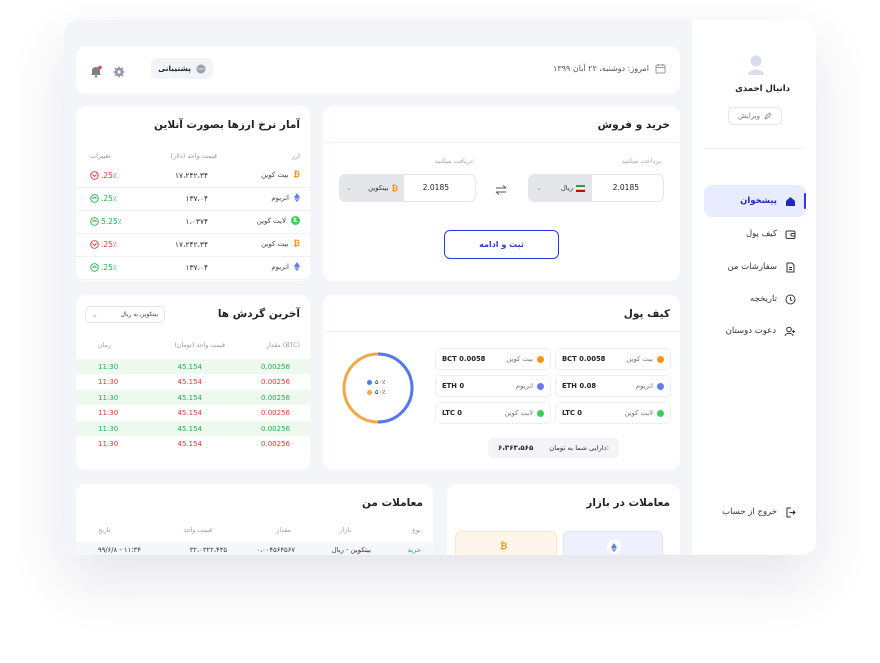  What do you see at coordinates (283, 345) in the screenshot?
I see `col-amount: مقدار (BTC)` at bounding box center [283, 345].